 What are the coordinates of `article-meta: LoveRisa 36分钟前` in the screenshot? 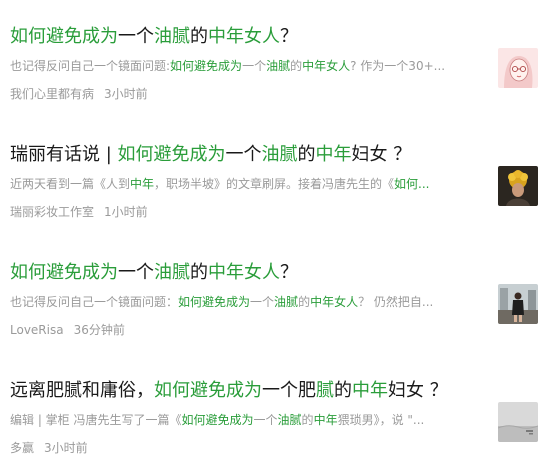 It's located at (67, 330).